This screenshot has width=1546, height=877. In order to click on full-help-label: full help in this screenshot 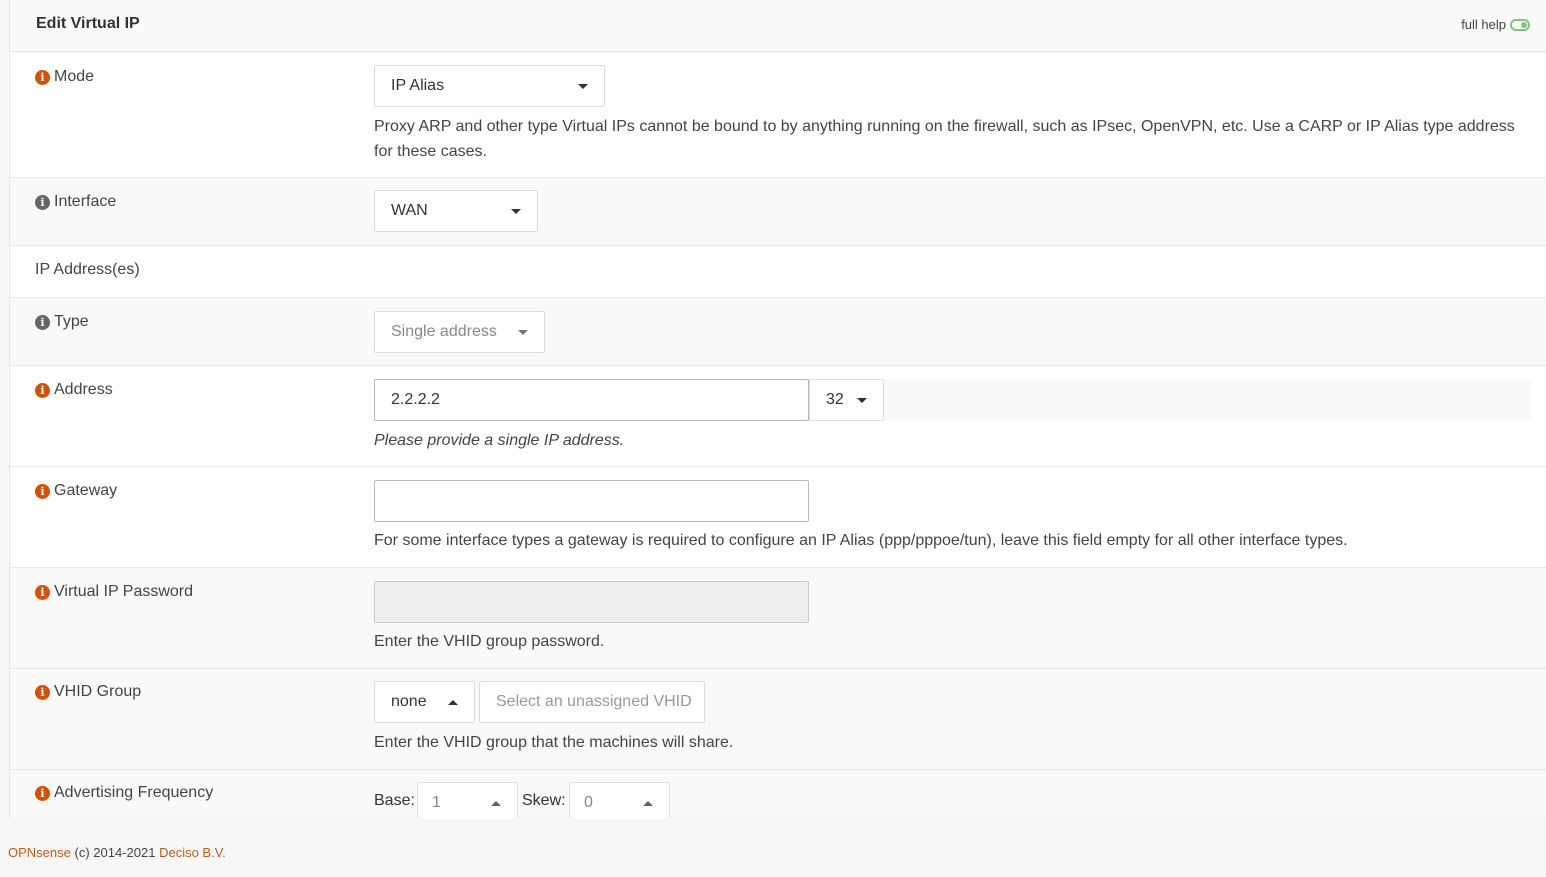, I will do `click(1483, 24)`.